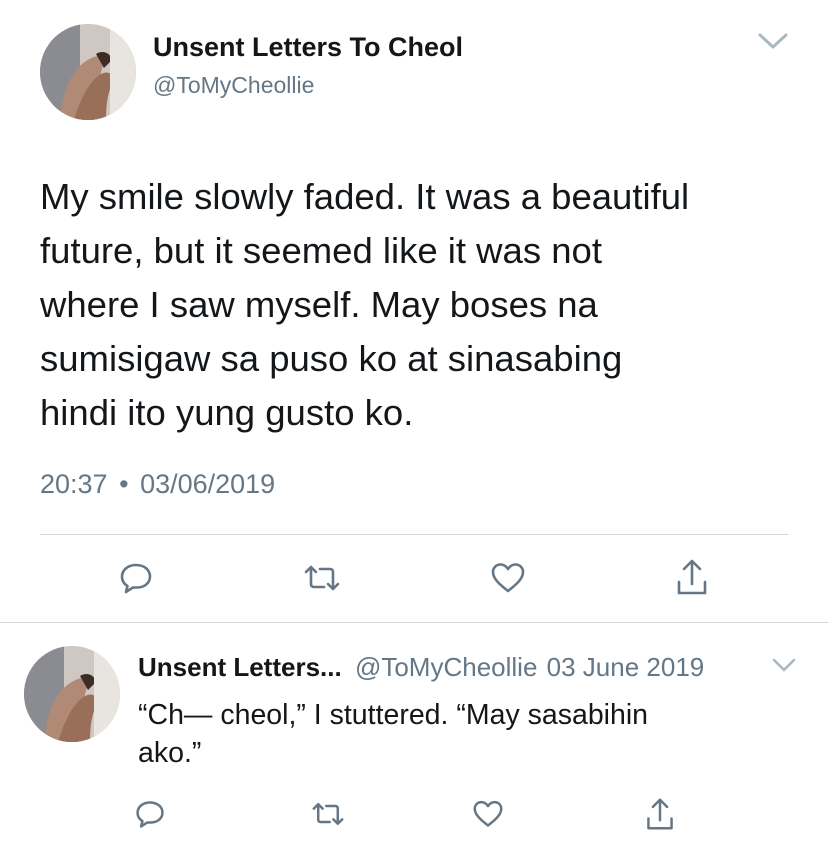 The height and width of the screenshot is (854, 828). Describe the element at coordinates (393, 715) in the screenshot. I see `tweet-text-line: “Ch— cheol,” I stuttered. “May sasabihin` at that location.